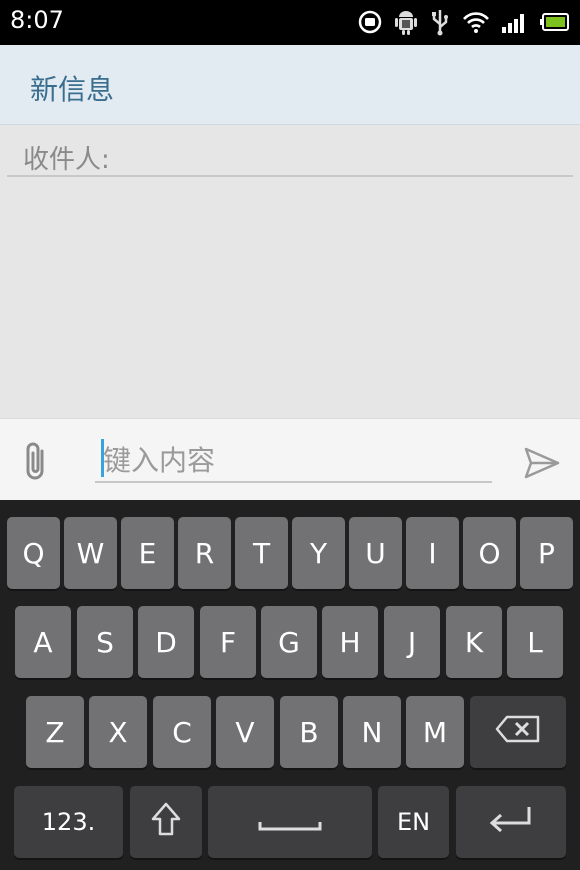 The width and height of the screenshot is (580, 870). I want to click on recipient-field: 收件人:, so click(290, 156).